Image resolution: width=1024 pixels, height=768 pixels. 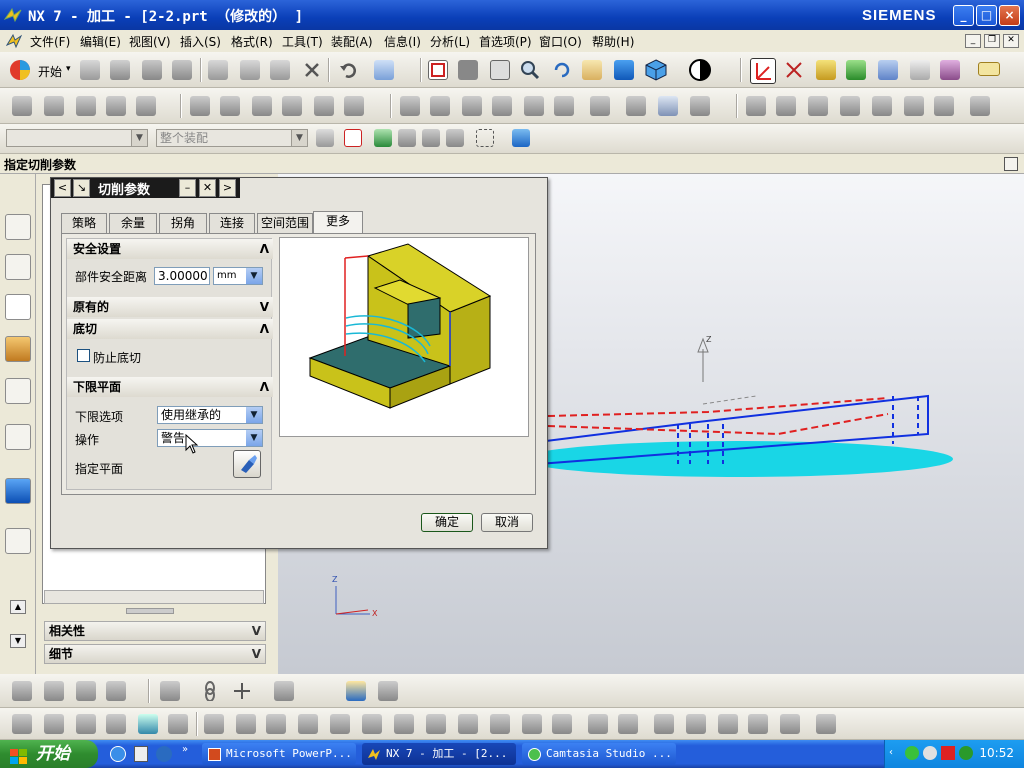 What do you see at coordinates (22, 106) in the screenshot?
I see `create-program-icon` at bounding box center [22, 106].